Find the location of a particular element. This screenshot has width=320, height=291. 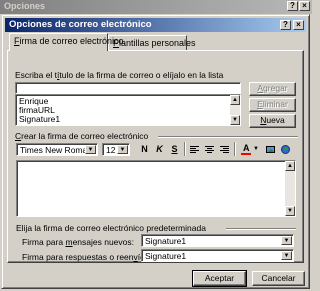

align-center-button is located at coordinates (209, 149).